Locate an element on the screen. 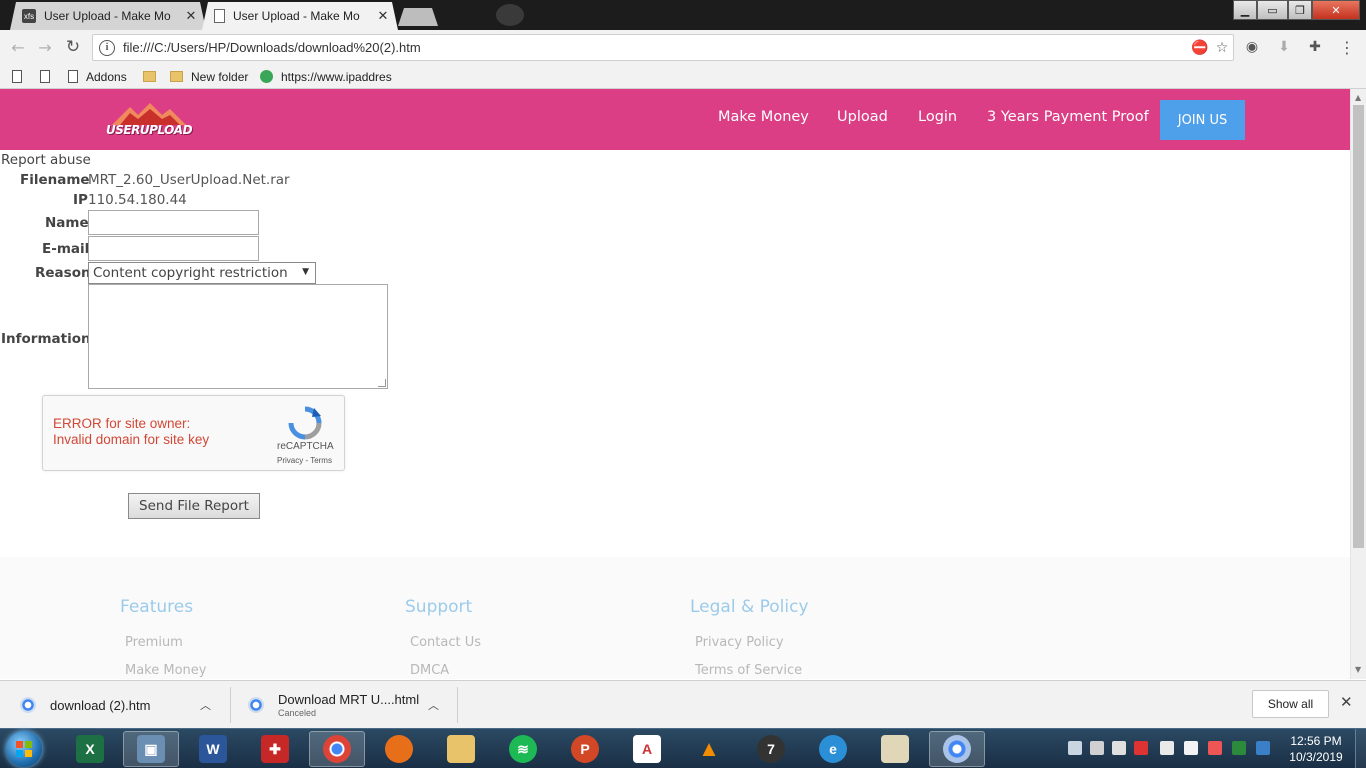  chrome-file-icon is located at coordinates (28, 705).